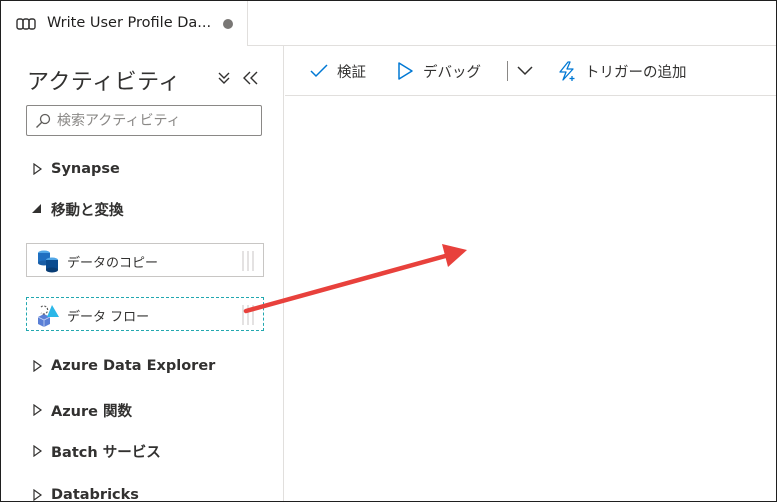 The width and height of the screenshot is (777, 502). I want to click on group-azure-functions: Azure 関数, so click(81, 410).